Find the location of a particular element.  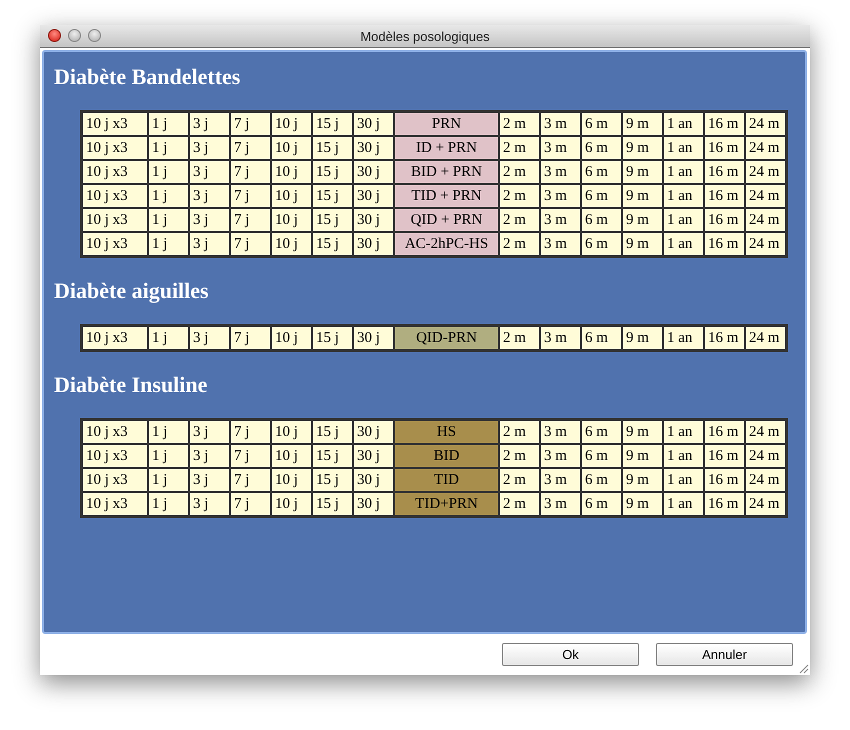

regimen-cell: TID+PRN is located at coordinates (446, 504).